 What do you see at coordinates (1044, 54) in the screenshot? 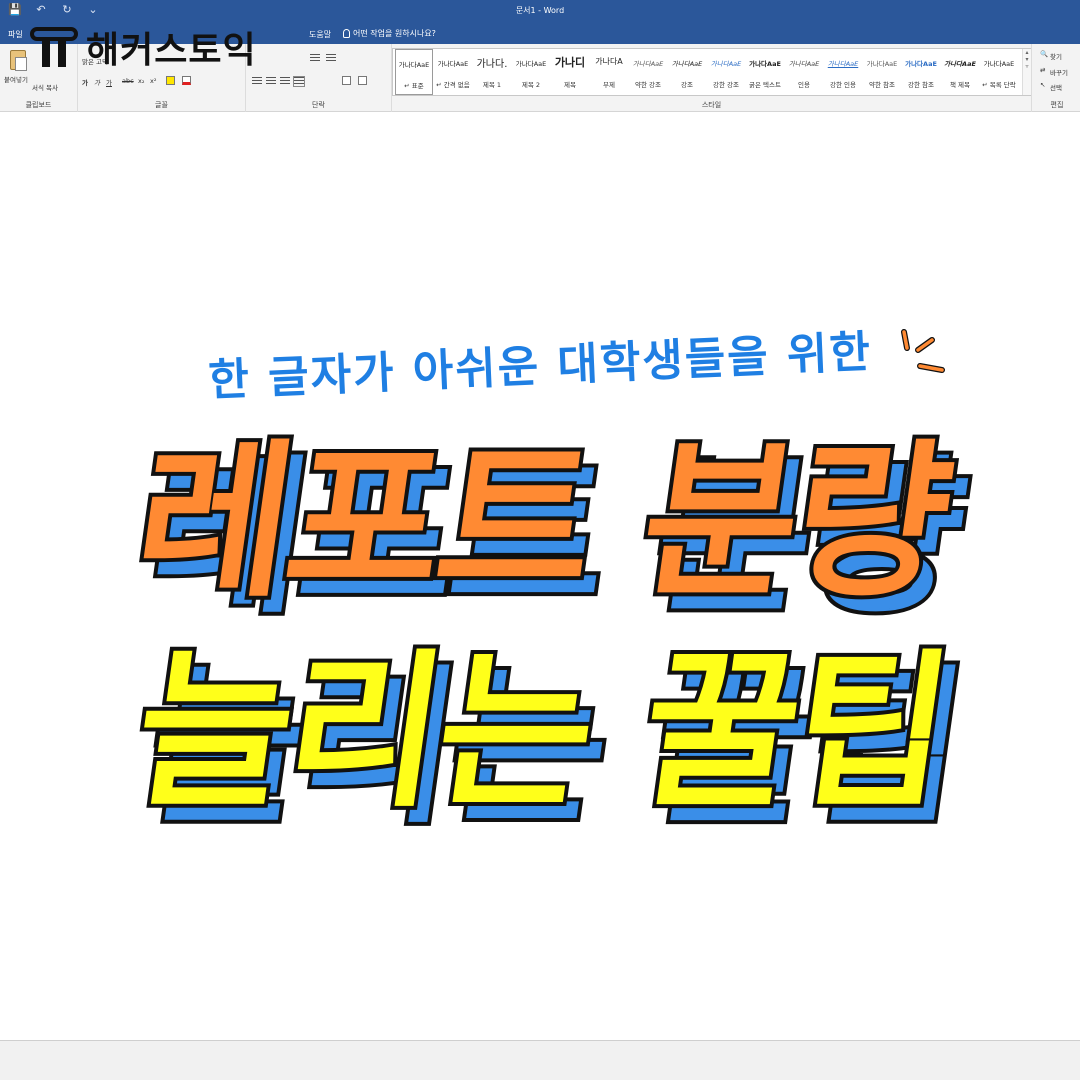
I see `find-icon: 🔍` at bounding box center [1044, 54].